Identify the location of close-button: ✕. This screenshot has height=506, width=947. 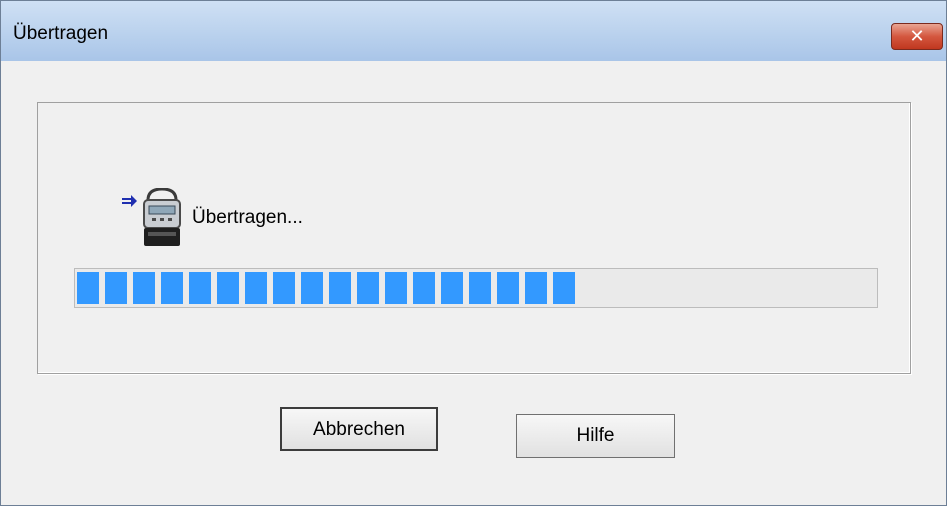
(917, 36).